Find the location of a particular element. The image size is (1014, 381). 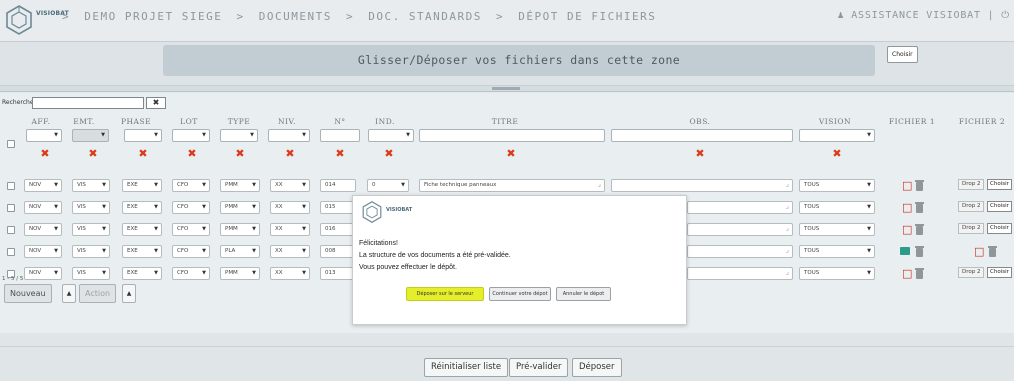

clear-filter-ind-icon: ✖ is located at coordinates (389, 153).